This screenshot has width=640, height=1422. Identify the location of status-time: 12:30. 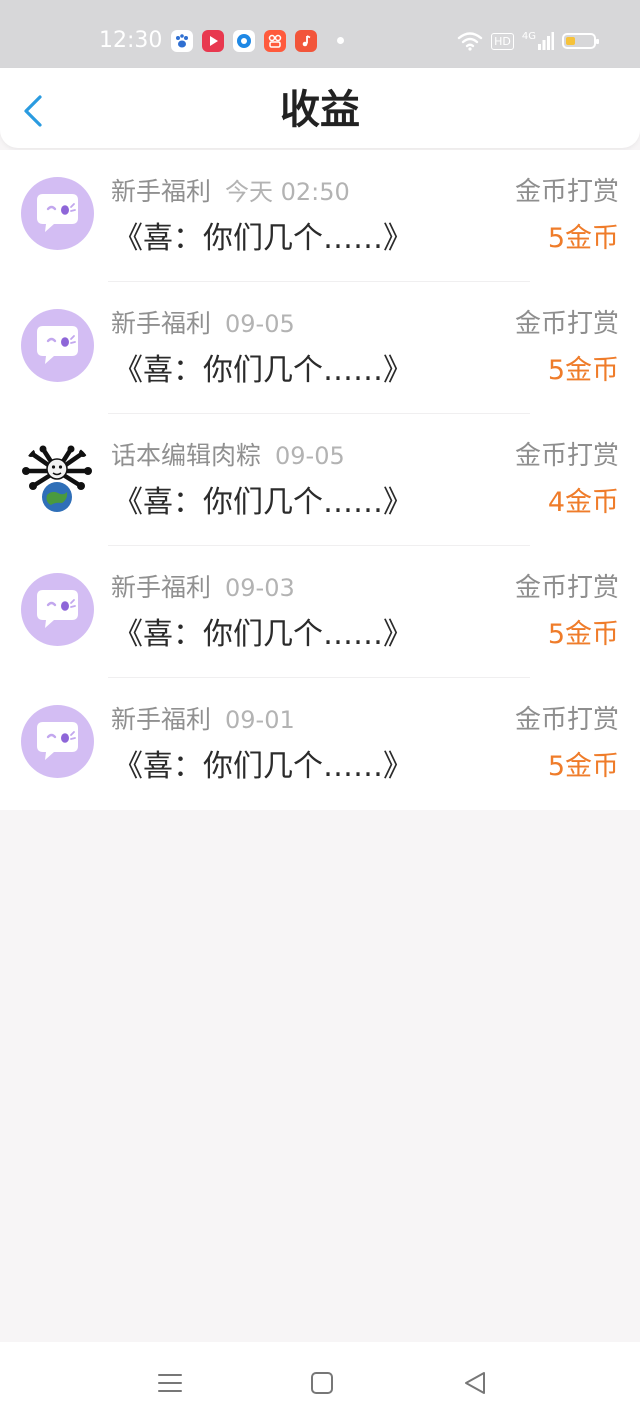
(131, 40).